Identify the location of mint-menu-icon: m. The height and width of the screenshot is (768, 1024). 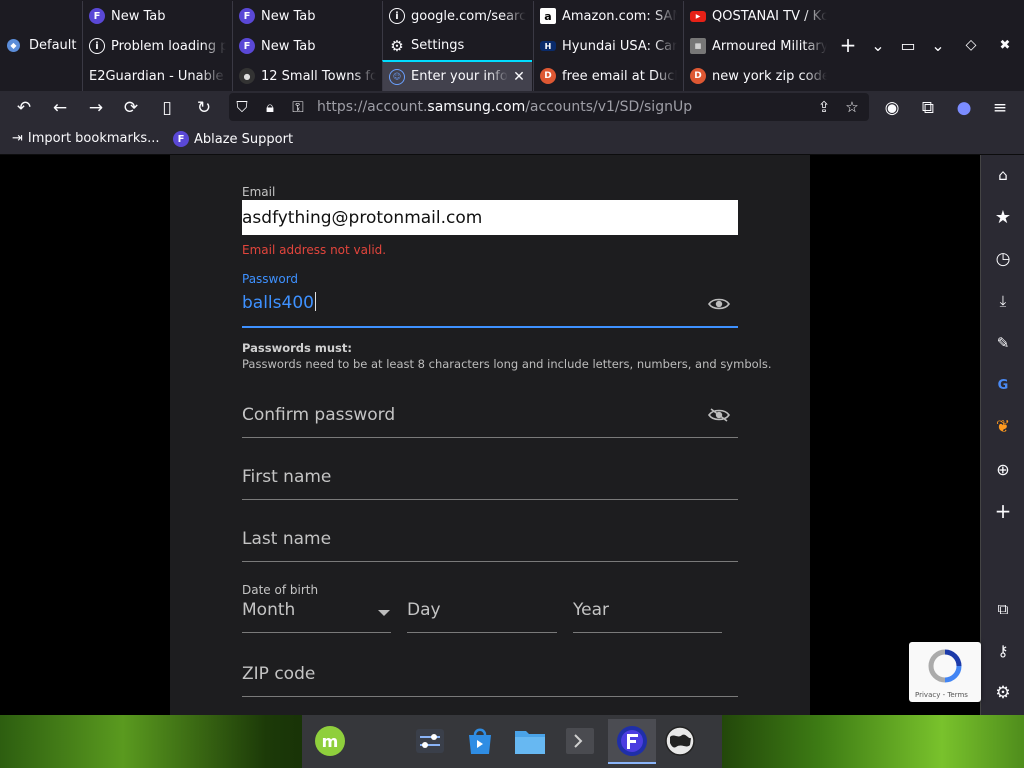
(330, 741).